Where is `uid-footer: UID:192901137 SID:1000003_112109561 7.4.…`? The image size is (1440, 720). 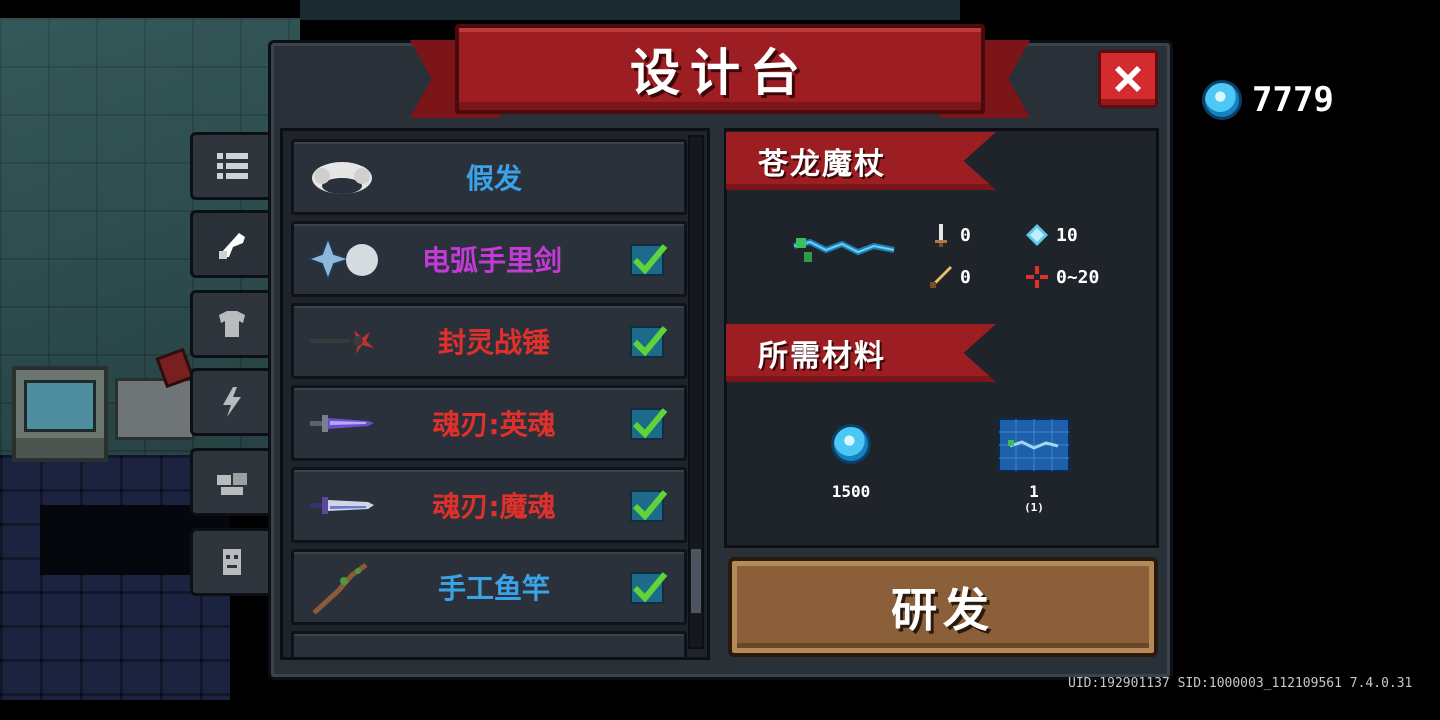
uid-footer: UID:192901137 SID:1000003_112109561 7.4.… is located at coordinates (1240, 683).